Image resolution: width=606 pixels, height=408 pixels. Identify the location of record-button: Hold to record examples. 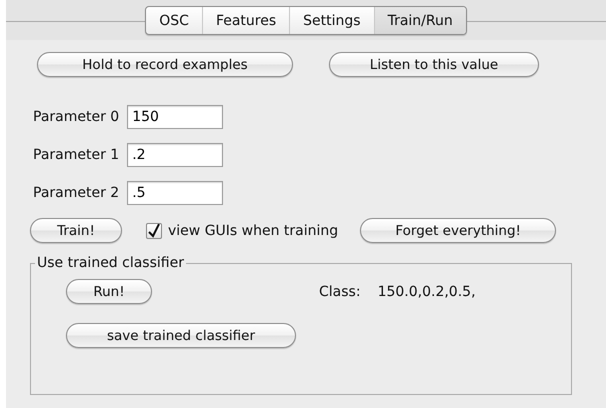
(165, 64).